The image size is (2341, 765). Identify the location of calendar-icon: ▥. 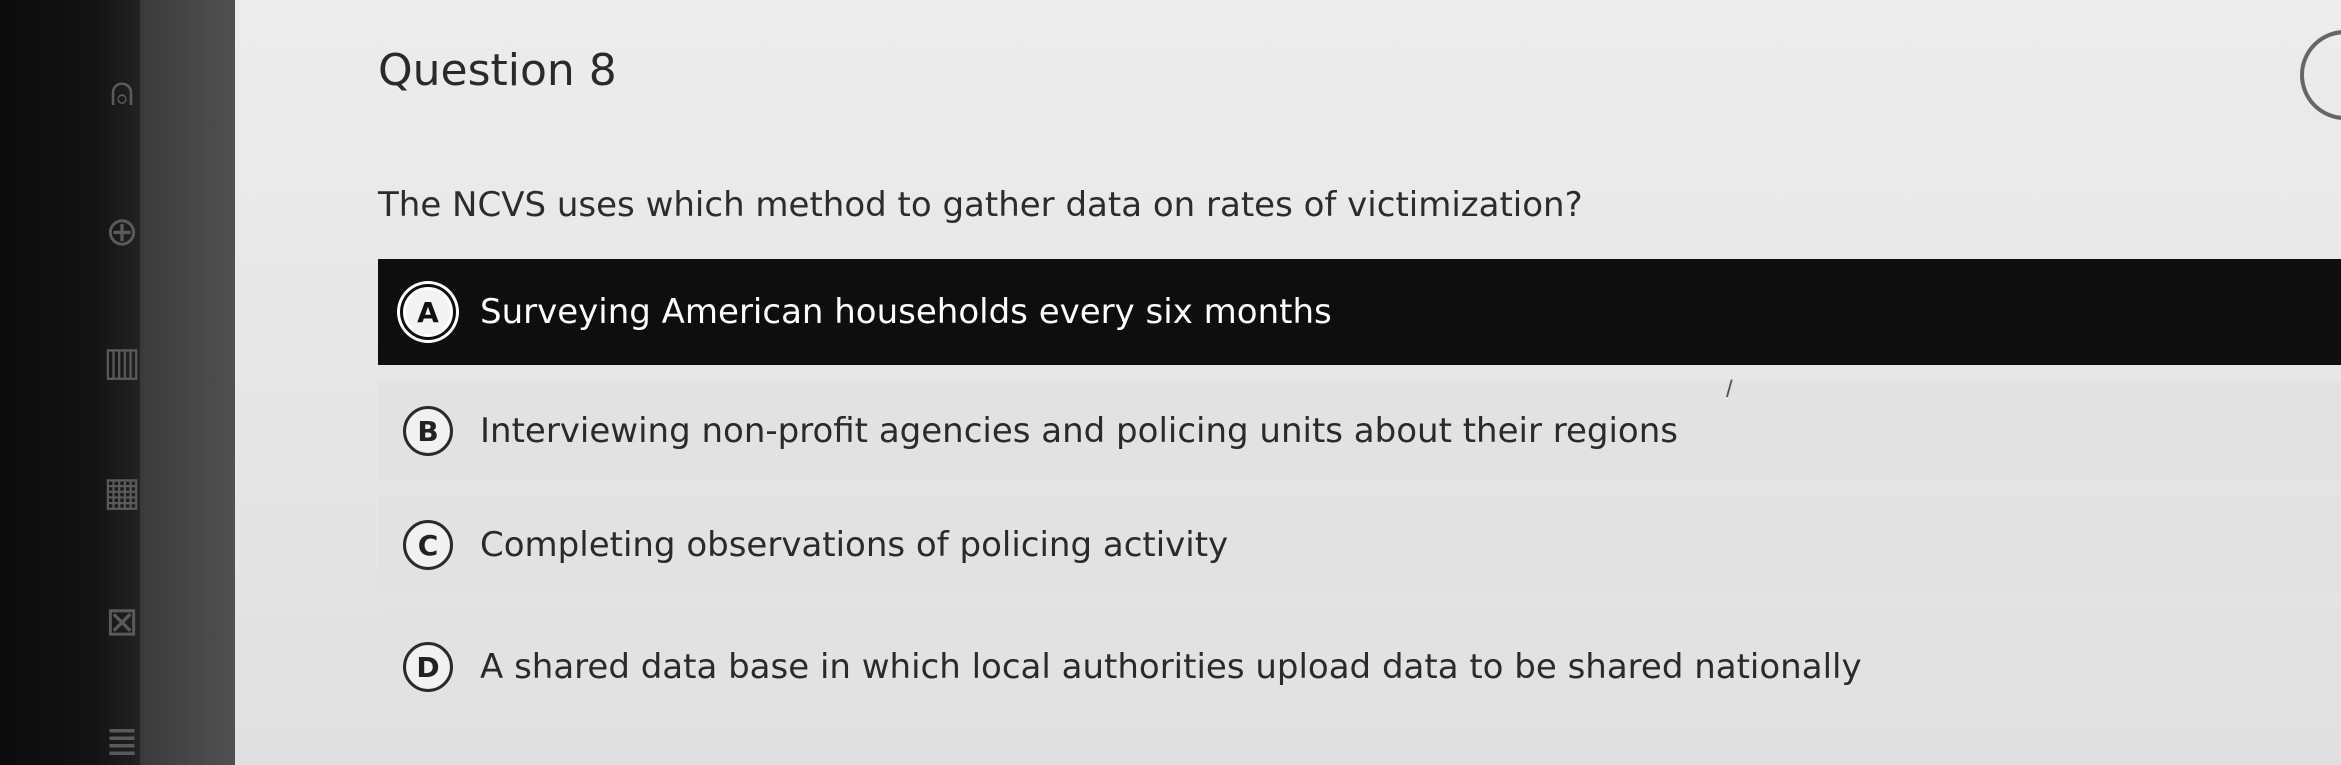
(122, 362).